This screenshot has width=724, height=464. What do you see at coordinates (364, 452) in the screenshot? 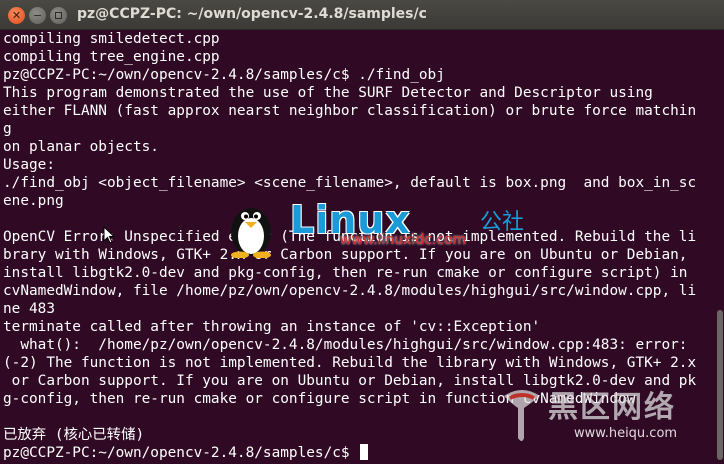
I see `text-cursor` at bounding box center [364, 452].